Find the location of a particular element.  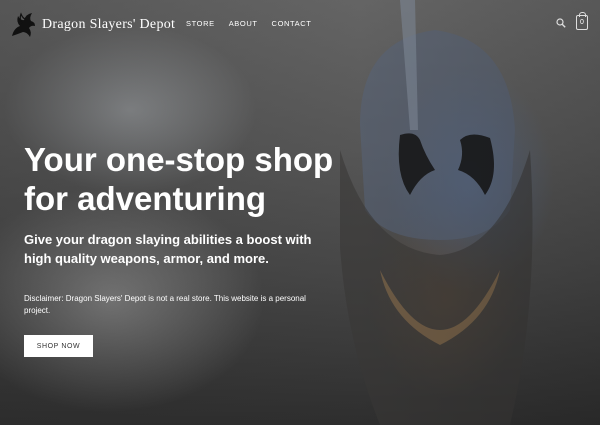

shopping-bag-icon: 0 is located at coordinates (582, 21).